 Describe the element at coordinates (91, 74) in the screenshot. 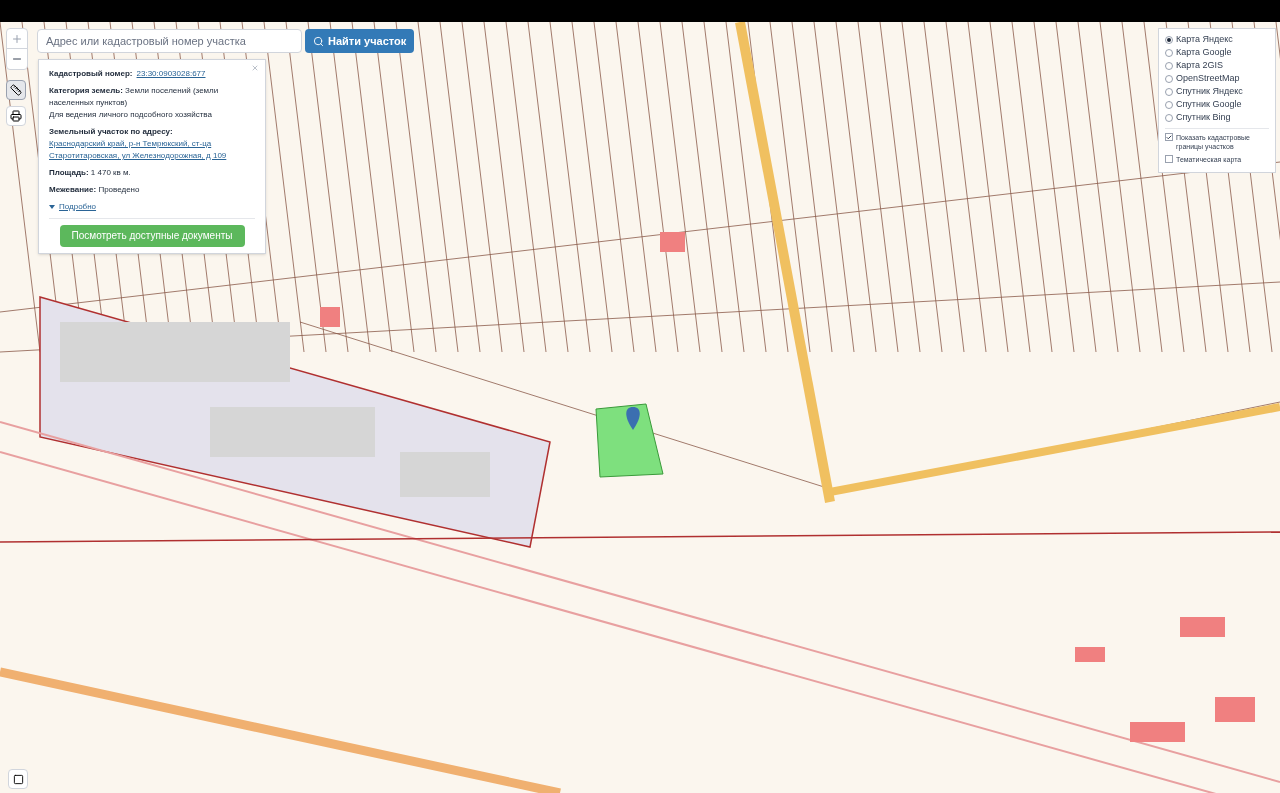

I see `info-label: Кадастровый номер:` at that location.